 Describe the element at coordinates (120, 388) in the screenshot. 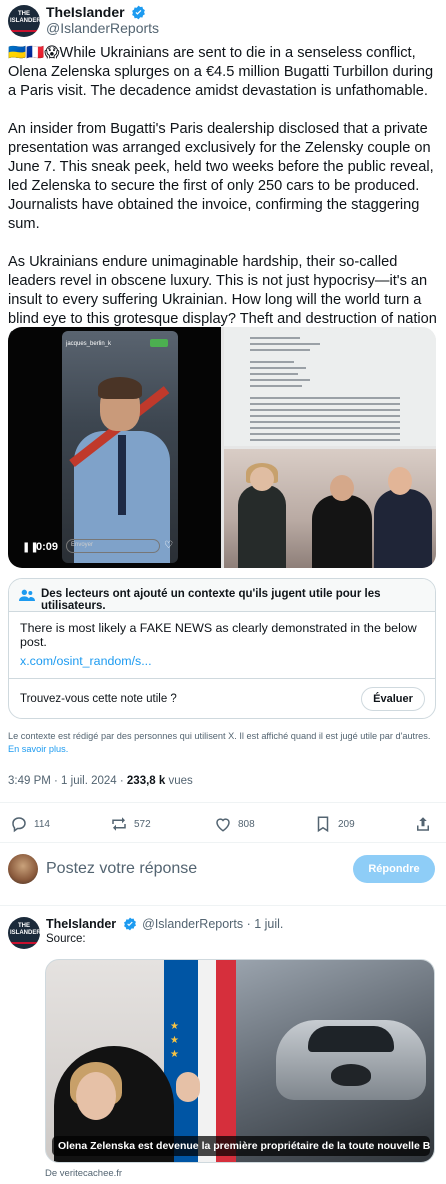

I see `video-person-hair` at that location.